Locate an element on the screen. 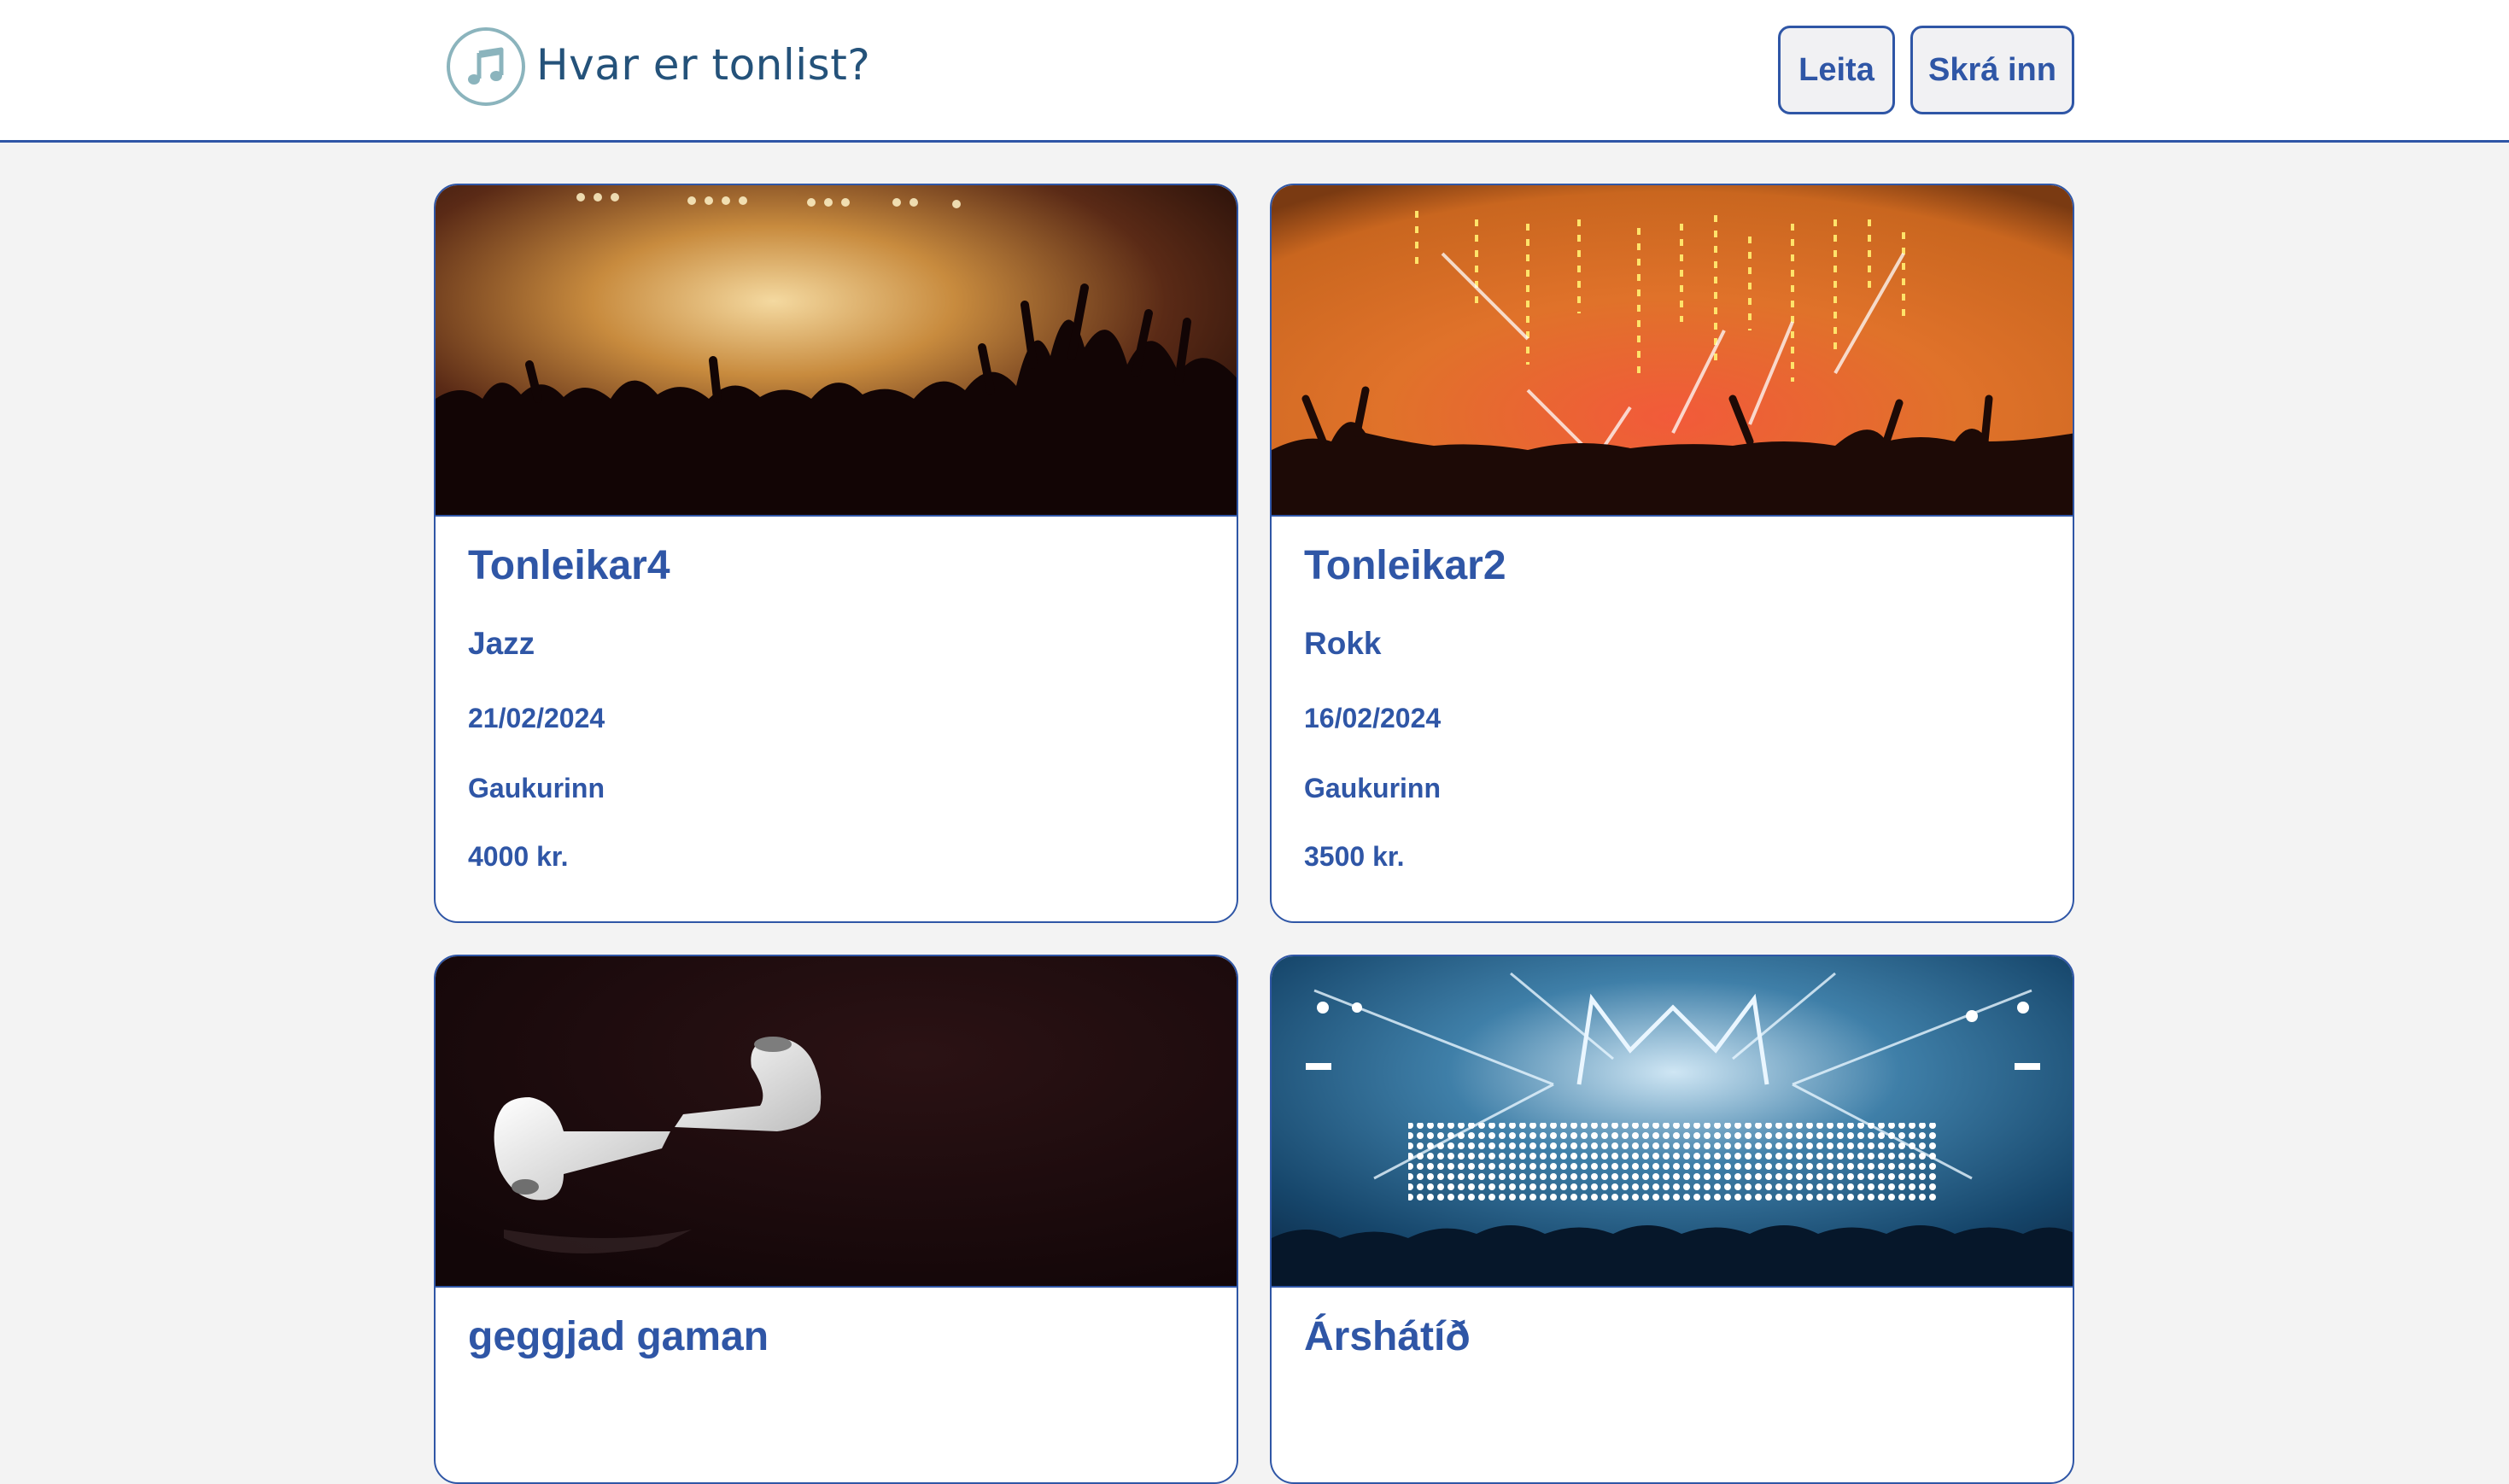 This screenshot has height=1484, width=2509. event-title: Árshátíð is located at coordinates (1387, 1337).